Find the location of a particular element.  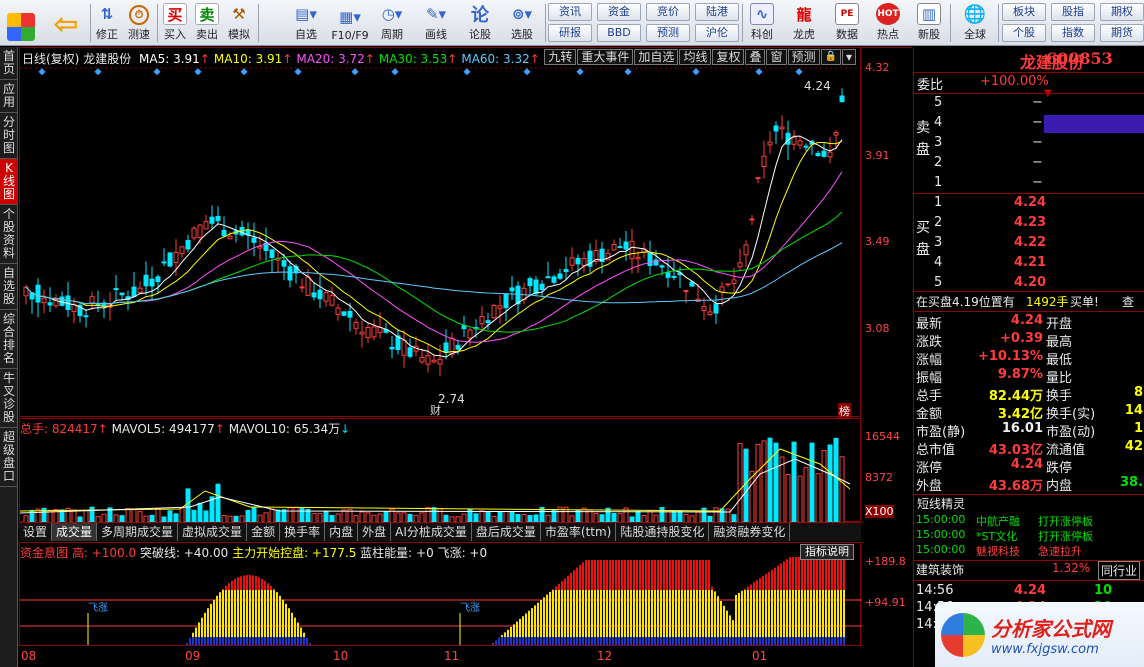

tick-row: 14:56 4.24 10 is located at coordinates (1014, 590).